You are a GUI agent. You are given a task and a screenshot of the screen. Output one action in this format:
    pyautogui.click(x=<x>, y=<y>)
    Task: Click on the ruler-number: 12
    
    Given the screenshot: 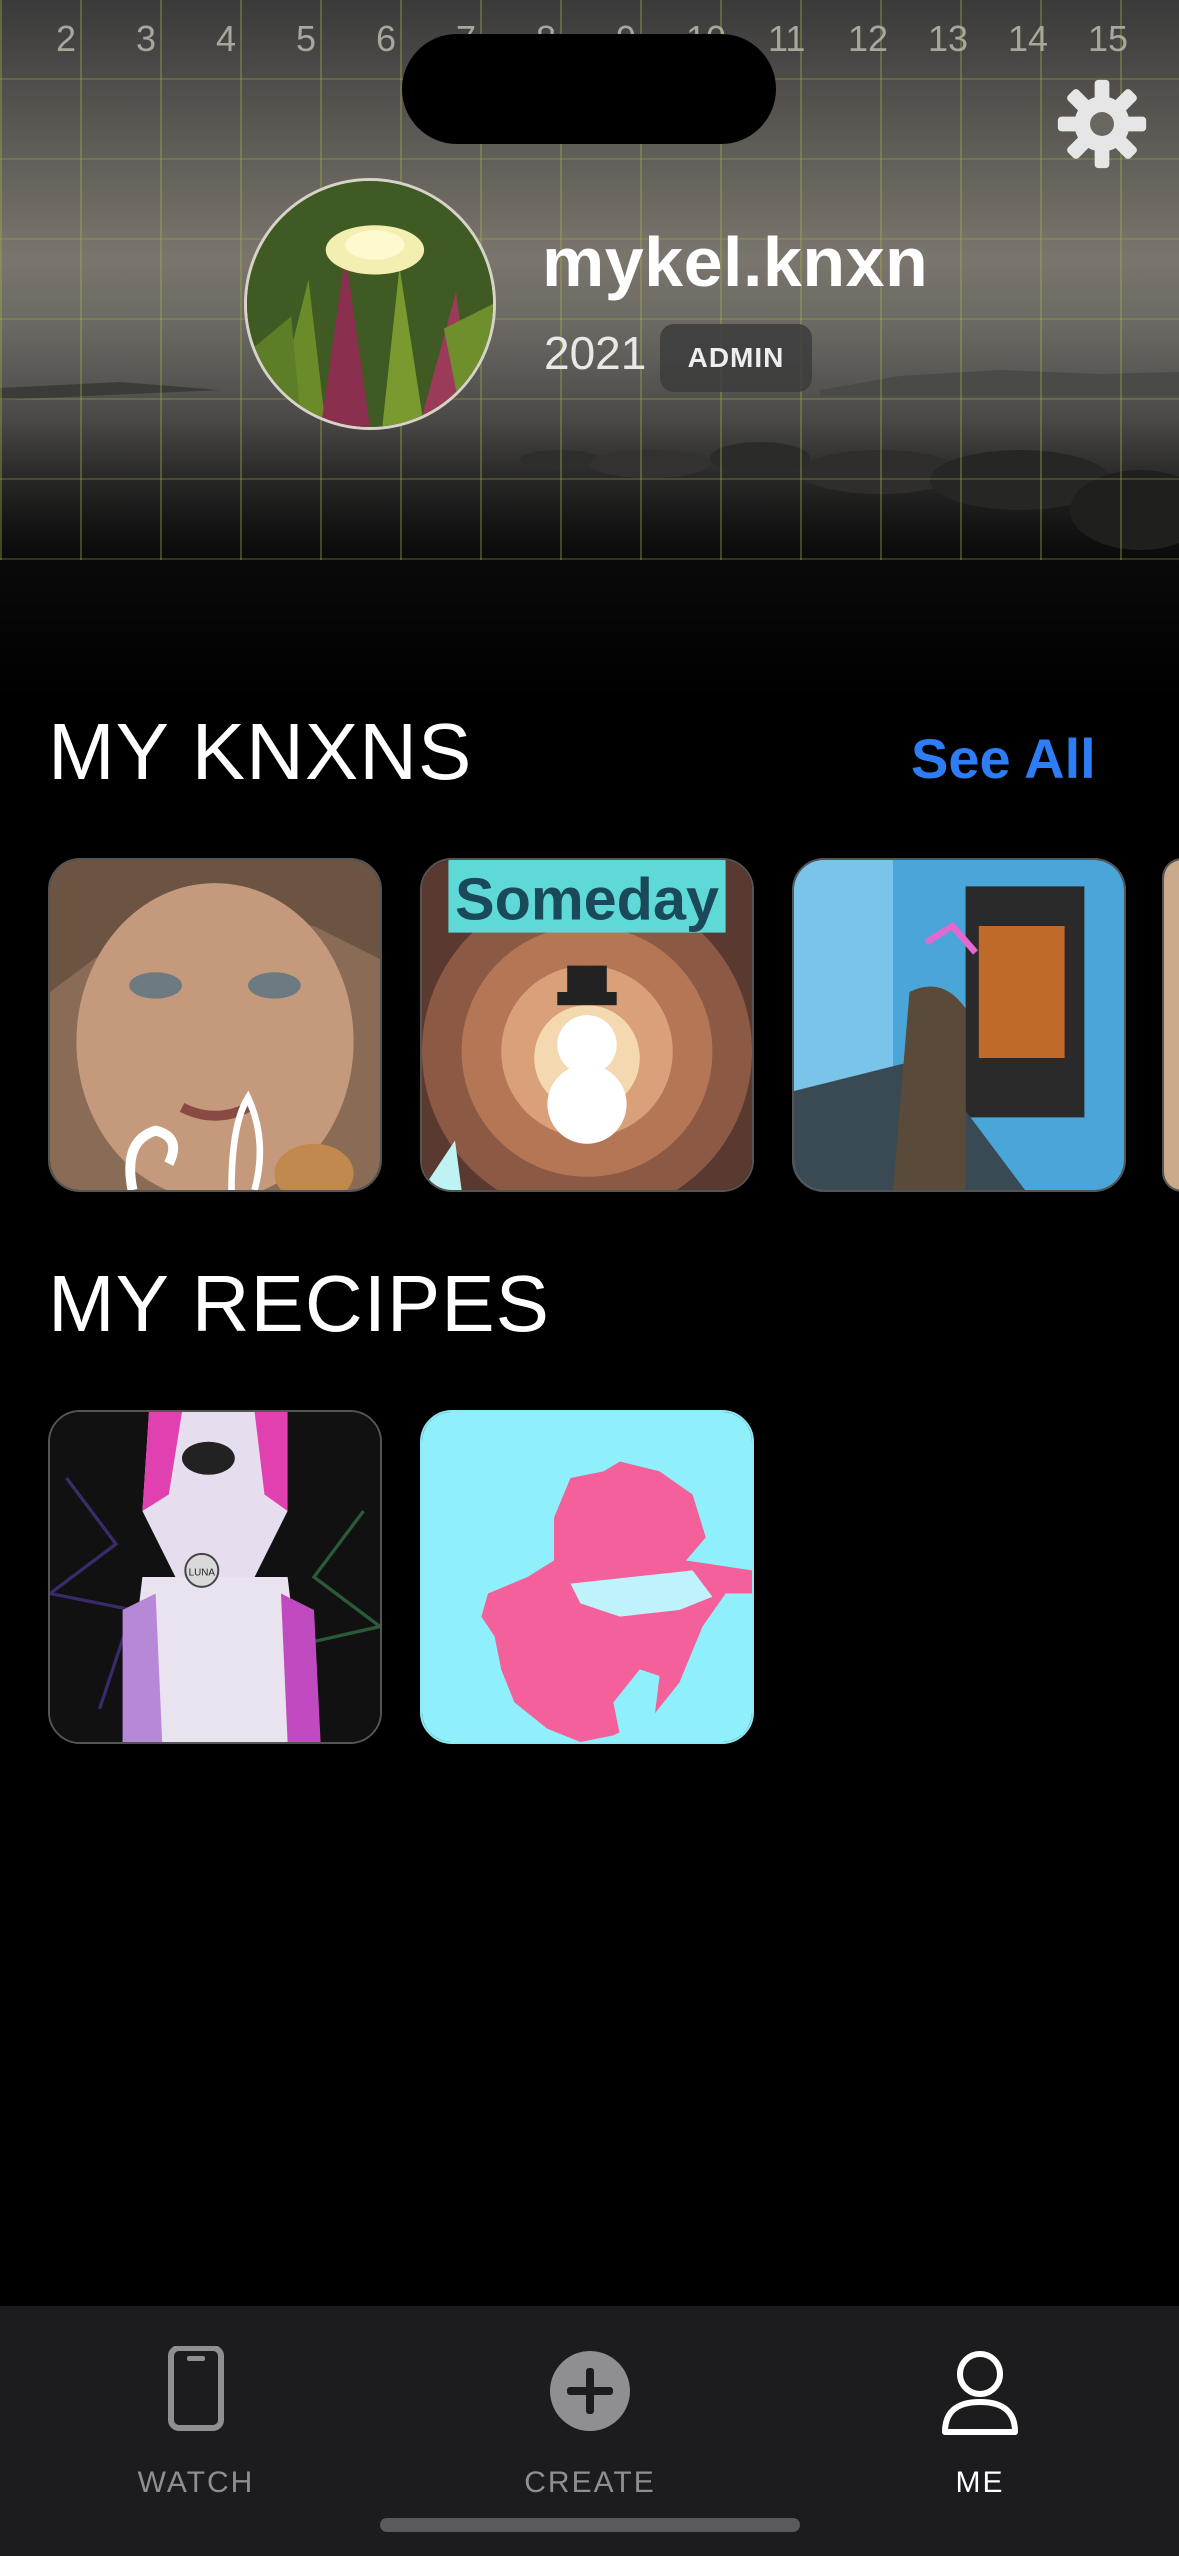 What is the action you would take?
    pyautogui.click(x=868, y=38)
    